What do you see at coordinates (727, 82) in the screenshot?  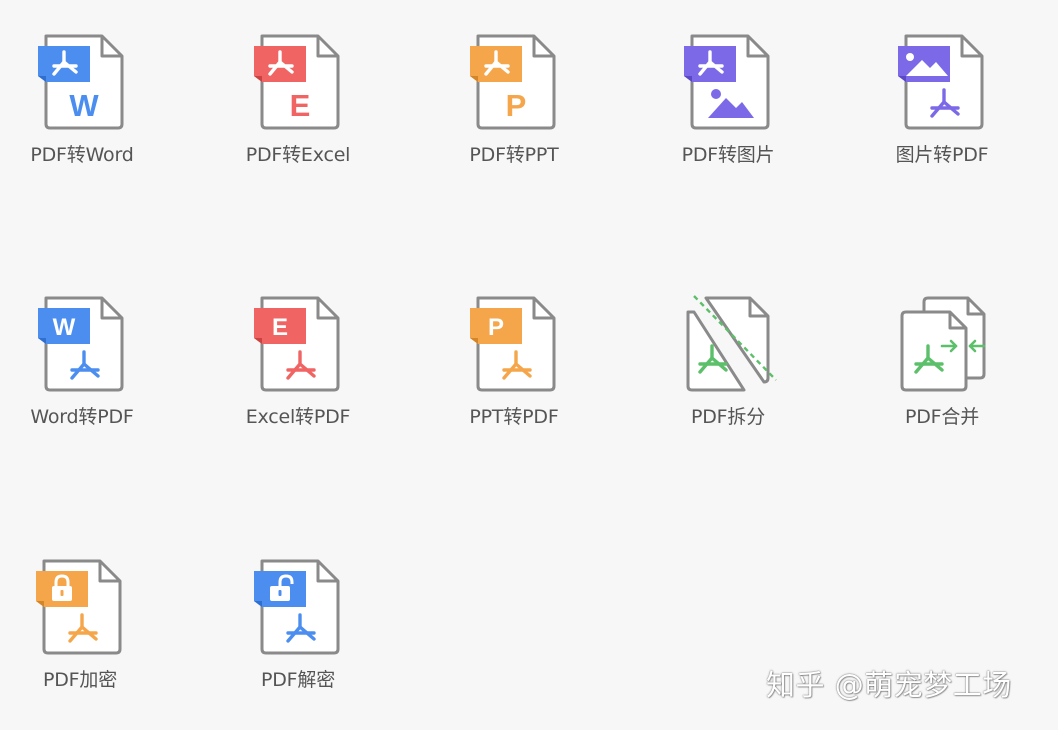 I see `pdf-to-image-icon` at bounding box center [727, 82].